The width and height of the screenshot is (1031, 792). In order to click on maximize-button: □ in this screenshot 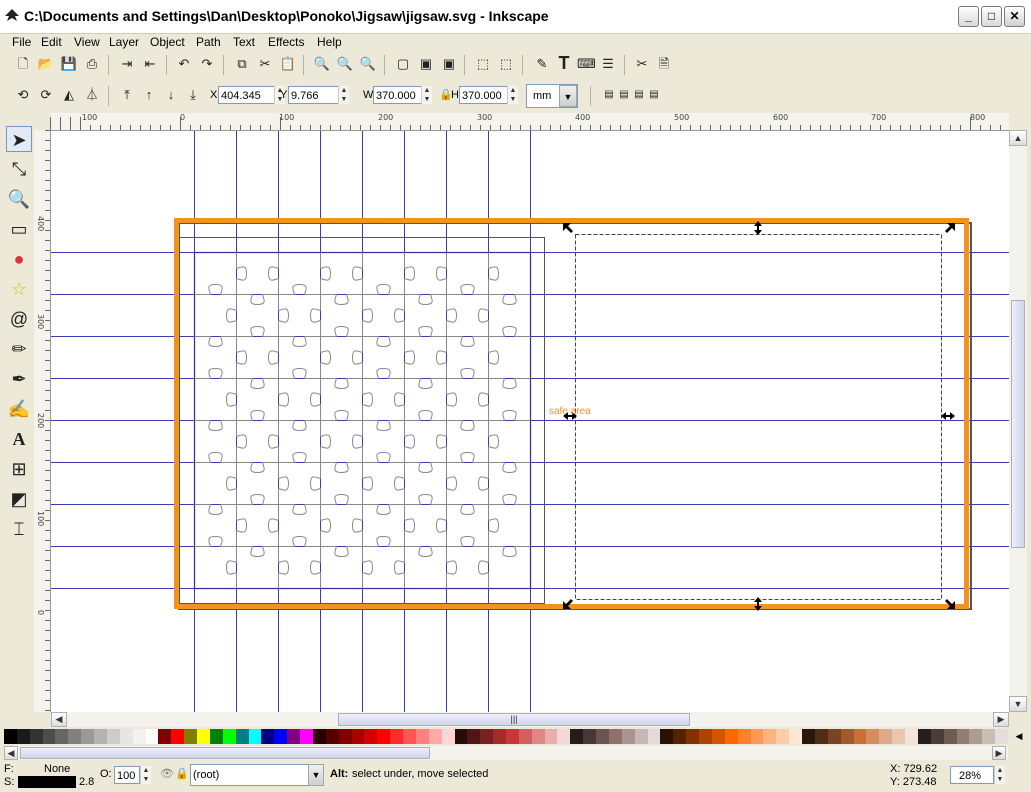, I will do `click(991, 16)`.